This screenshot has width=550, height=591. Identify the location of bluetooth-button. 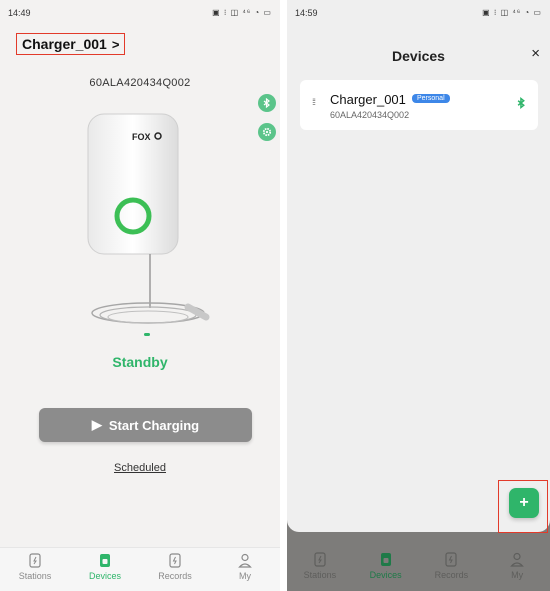
(267, 103).